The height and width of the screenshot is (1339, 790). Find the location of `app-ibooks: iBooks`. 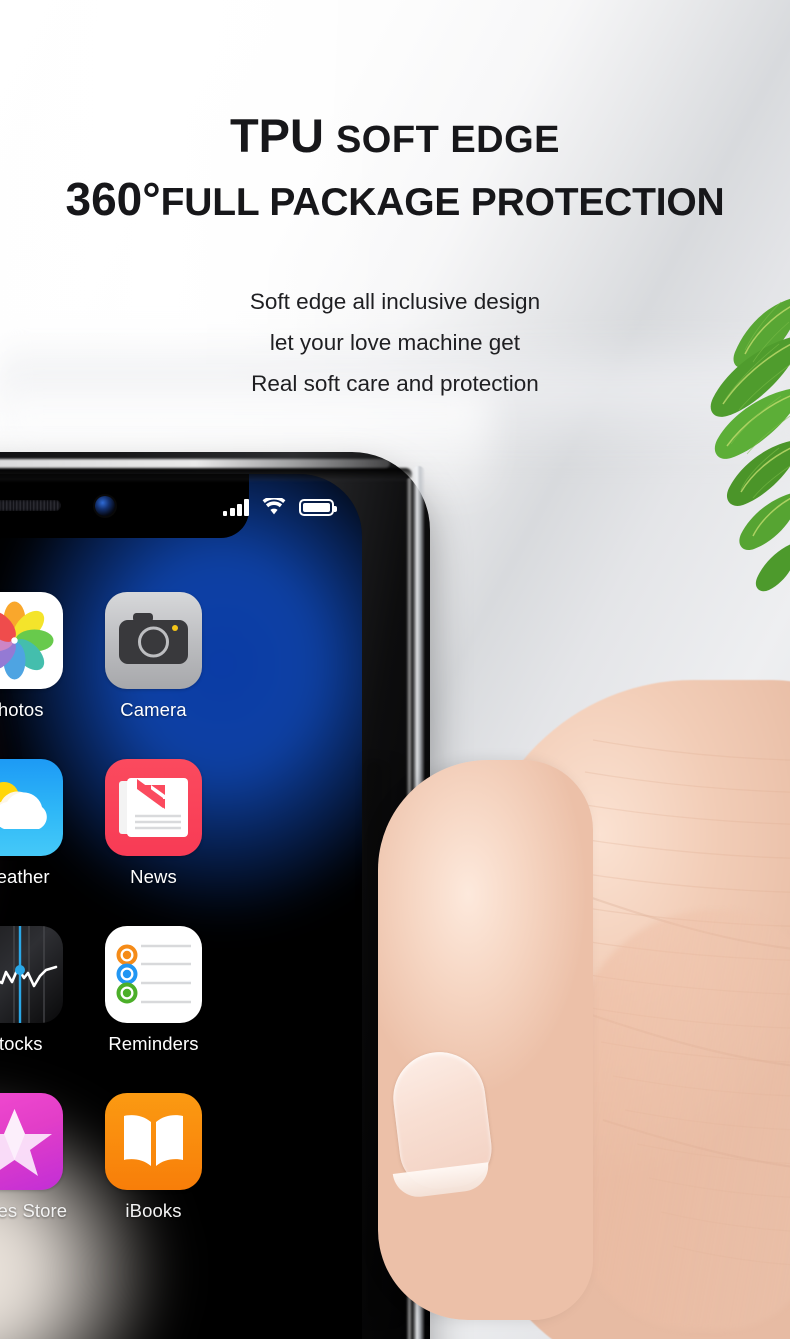

app-ibooks: iBooks is located at coordinates (153, 1157).